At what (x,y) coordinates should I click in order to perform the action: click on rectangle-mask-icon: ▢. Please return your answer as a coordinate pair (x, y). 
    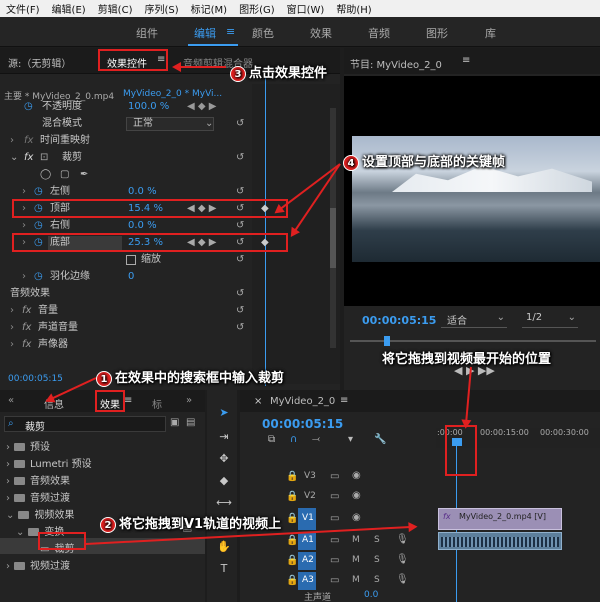
    Looking at the image, I should click on (64, 175).